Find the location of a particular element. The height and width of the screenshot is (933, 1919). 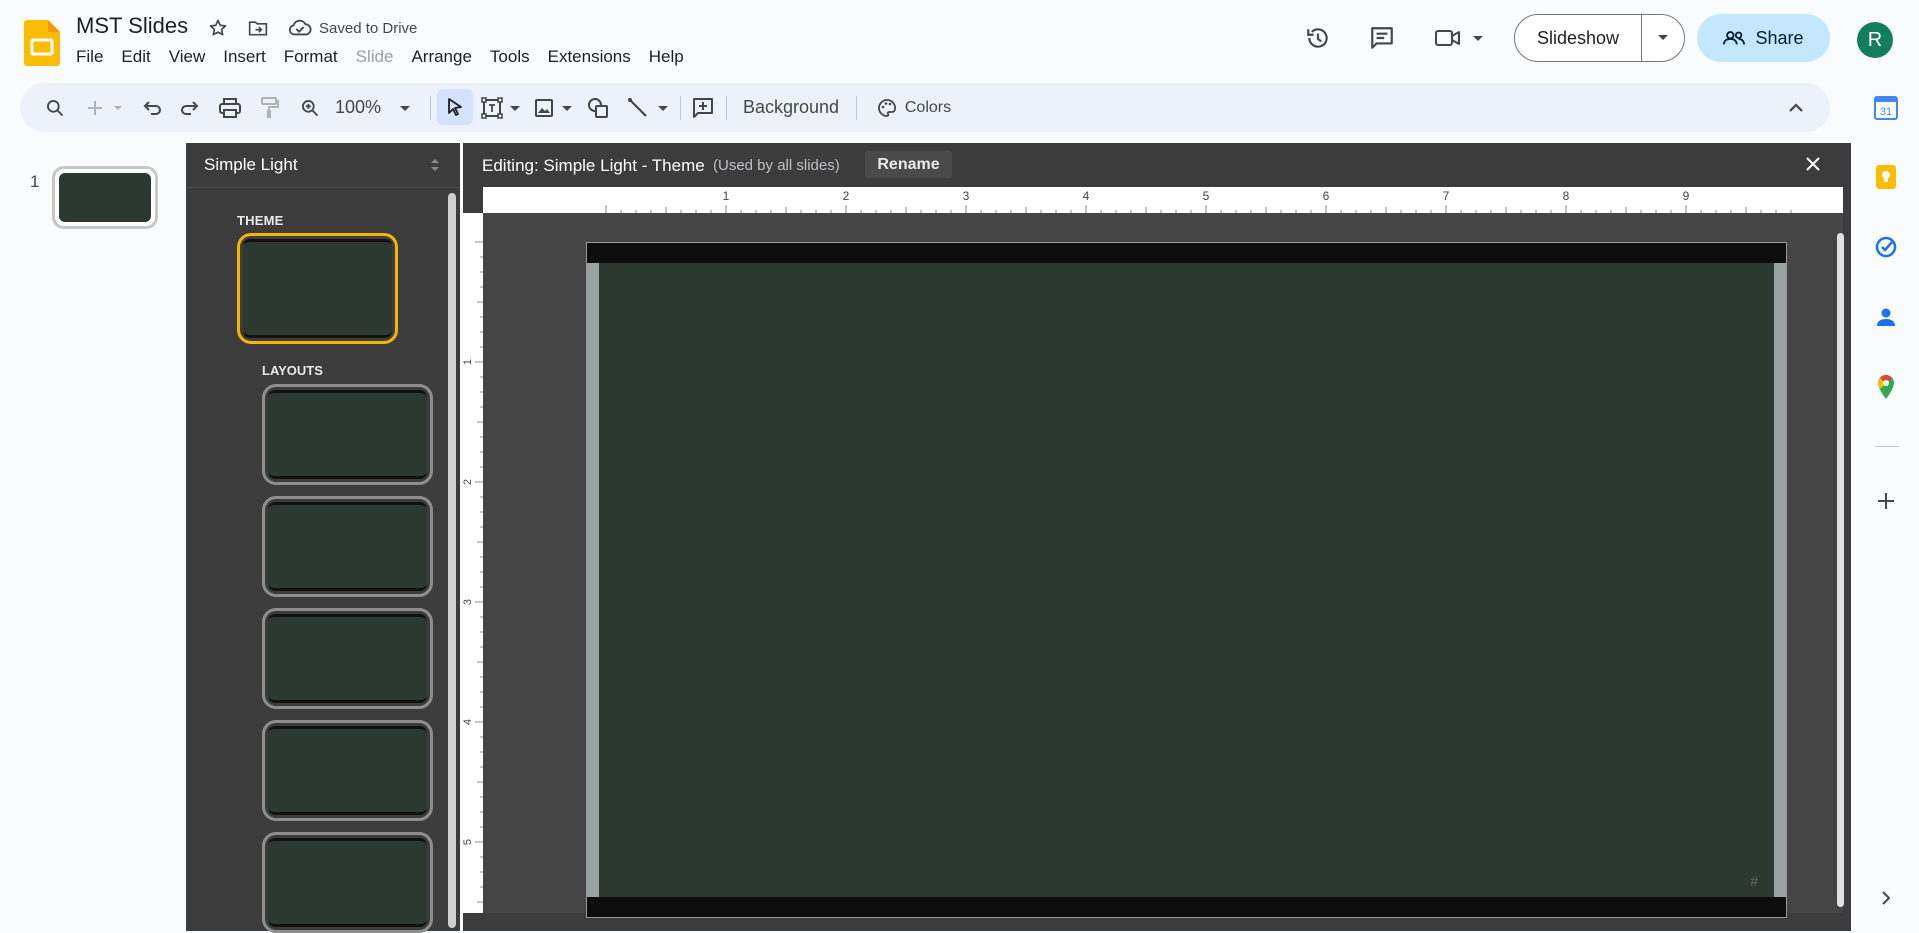

menu-tools: Tools is located at coordinates (515, 57).